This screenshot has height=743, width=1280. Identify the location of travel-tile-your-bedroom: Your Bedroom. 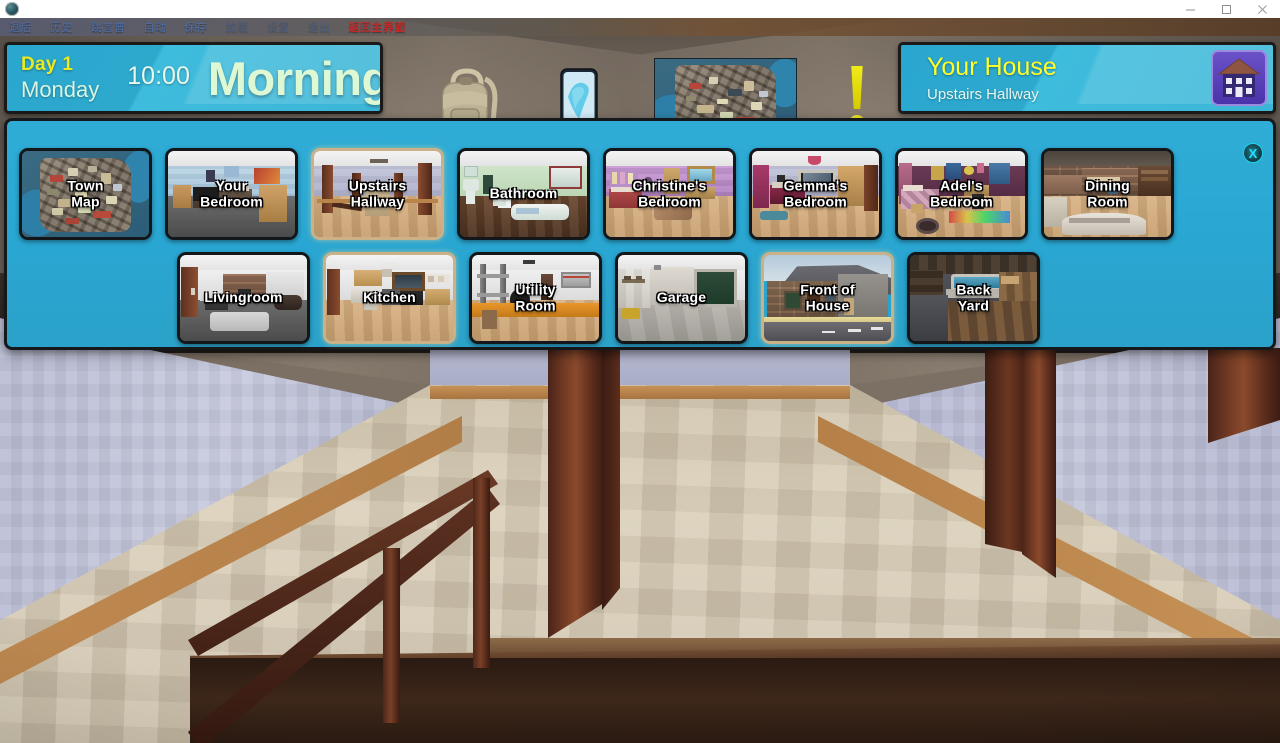
(231, 194).